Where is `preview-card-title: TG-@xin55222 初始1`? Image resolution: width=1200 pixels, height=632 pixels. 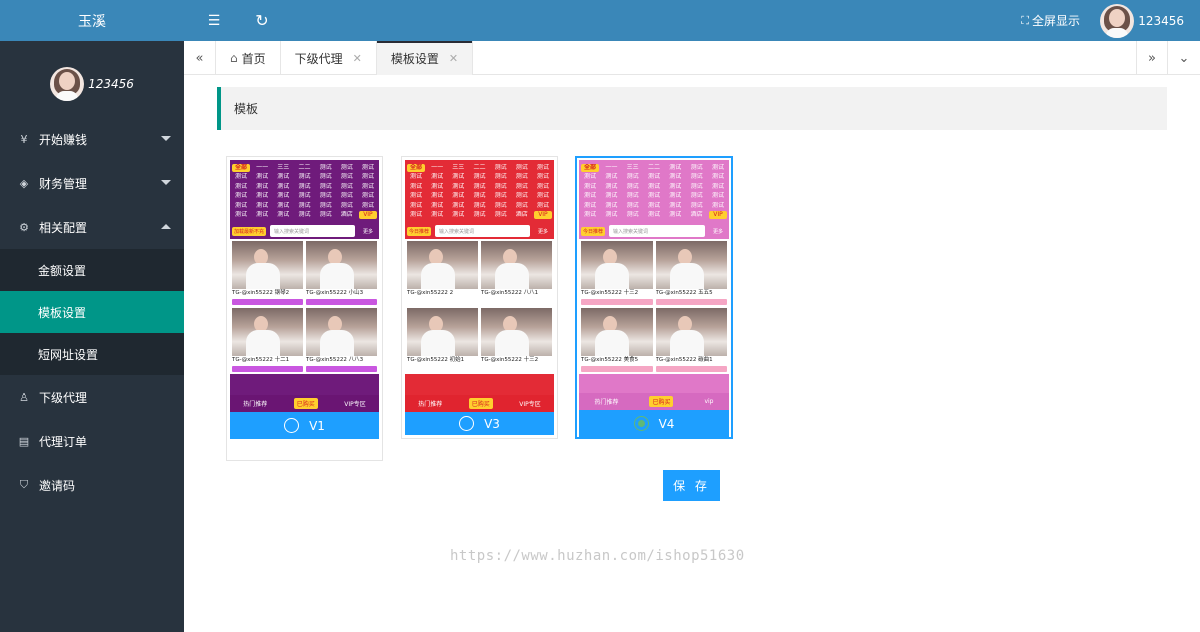 preview-card-title: TG-@xin55222 初始1 is located at coordinates (436, 360).